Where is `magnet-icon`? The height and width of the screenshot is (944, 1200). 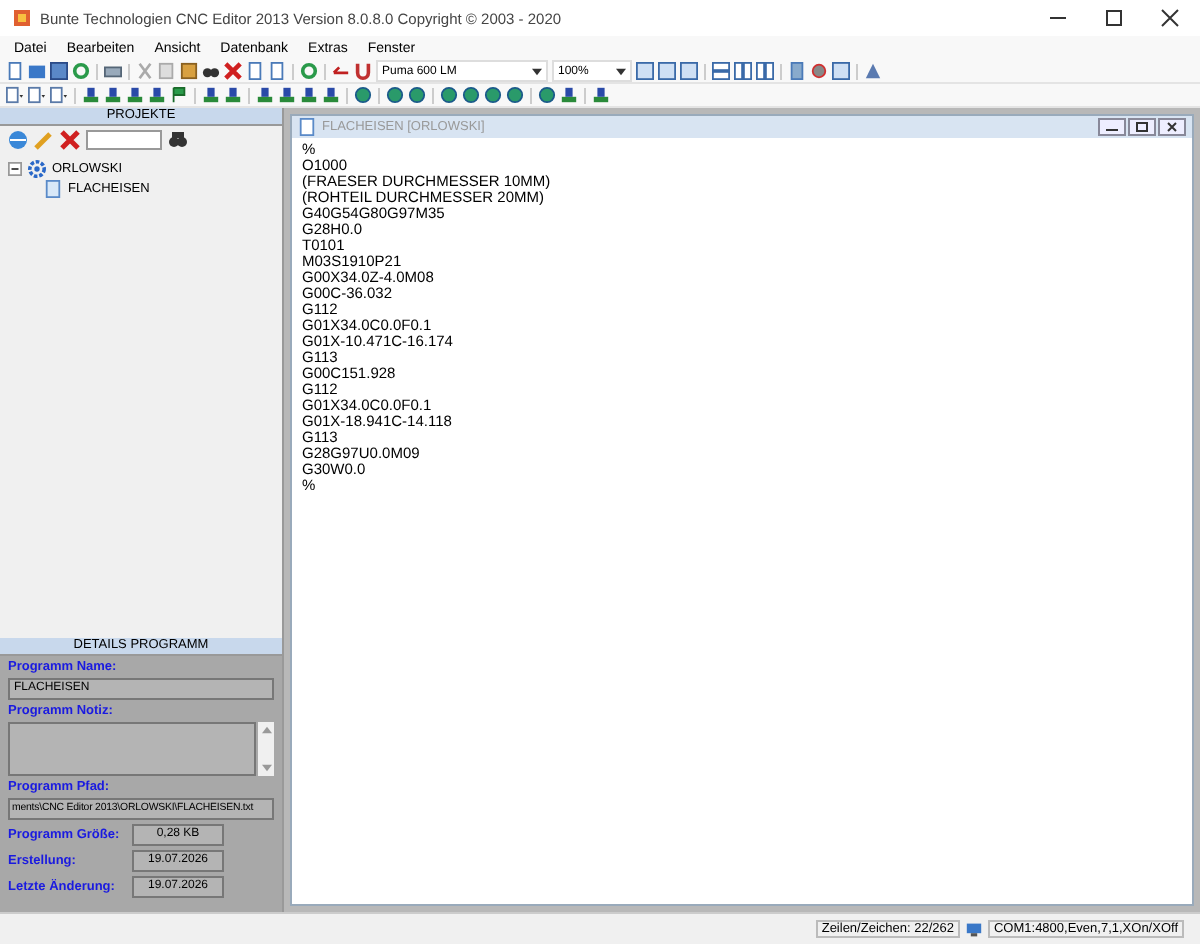 magnet-icon is located at coordinates (363, 71).